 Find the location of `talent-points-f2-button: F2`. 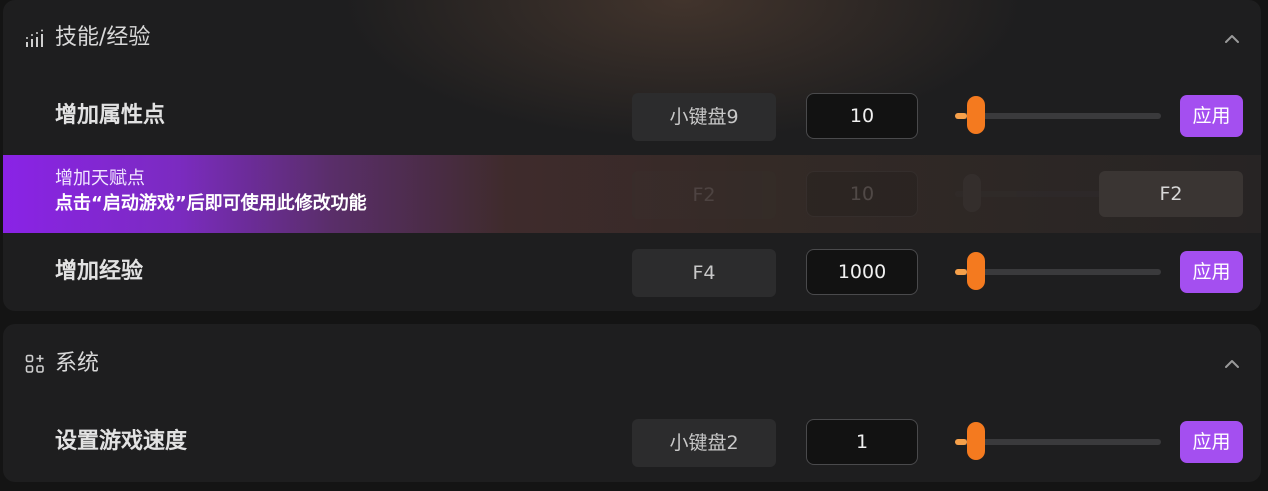

talent-points-f2-button: F2 is located at coordinates (1171, 194).